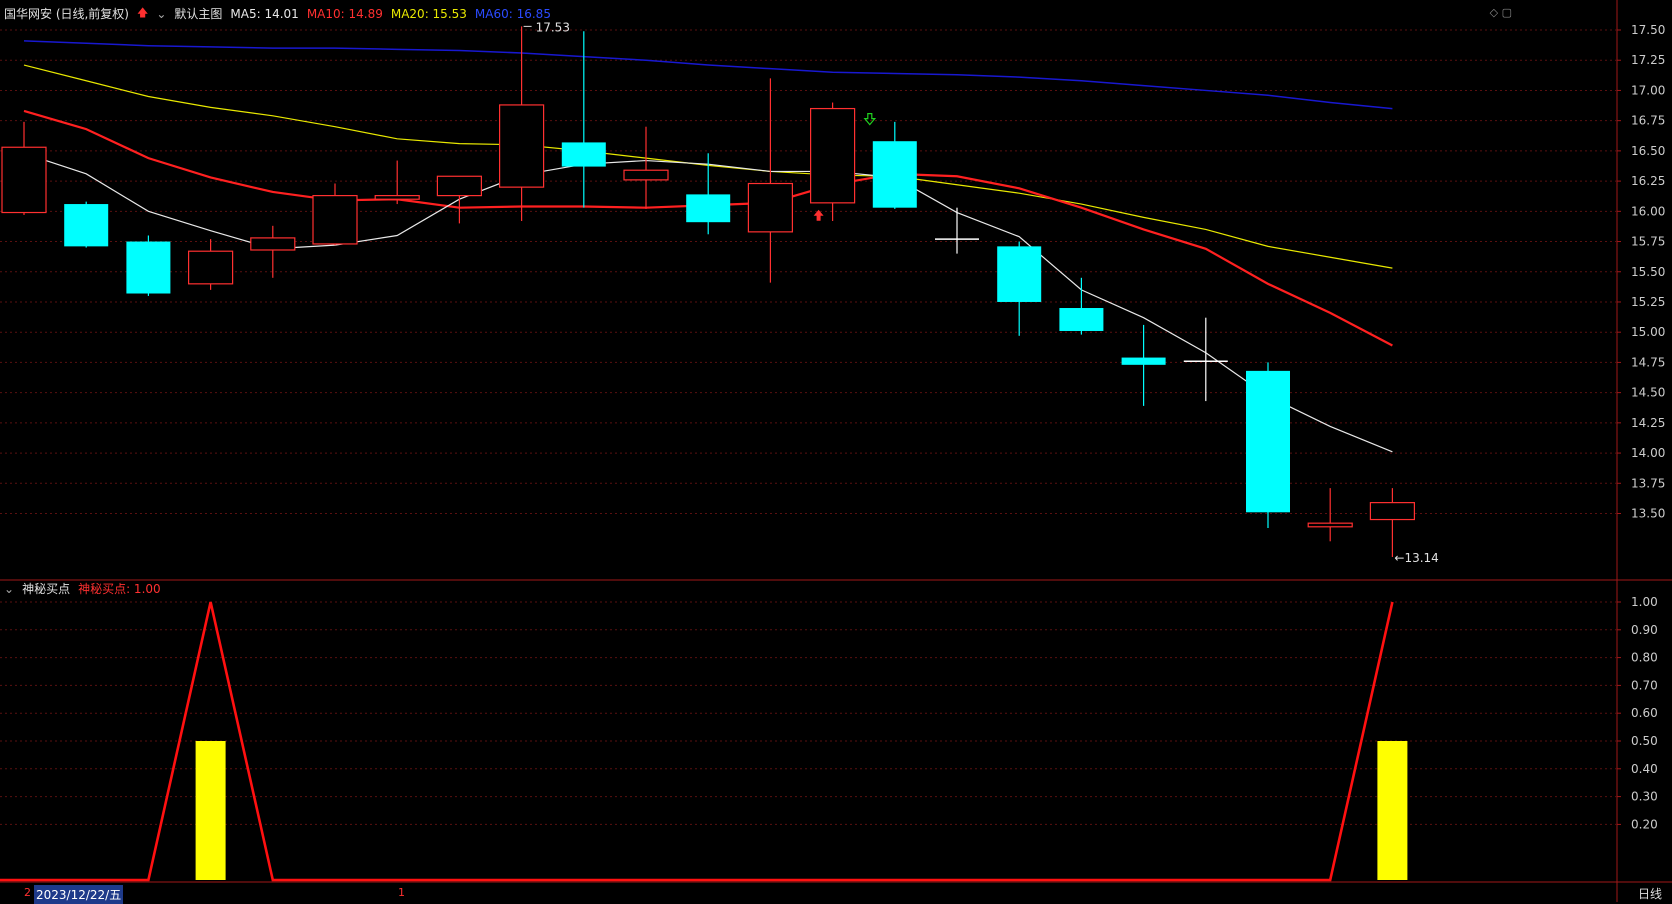 The image size is (1672, 904). Describe the element at coordinates (401, 892) in the screenshot. I see `mid-marker: 1` at that location.